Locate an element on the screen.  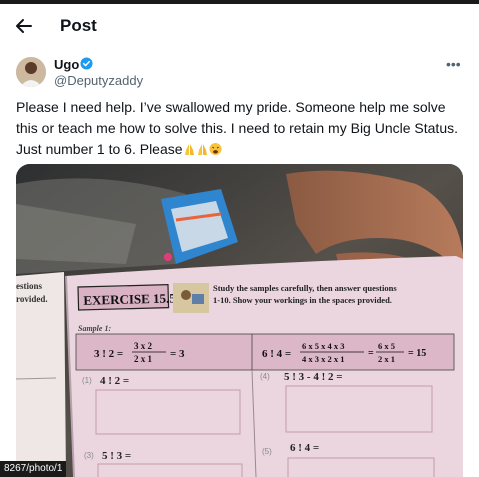
weary-face-emoji is located at coordinates (215, 149).